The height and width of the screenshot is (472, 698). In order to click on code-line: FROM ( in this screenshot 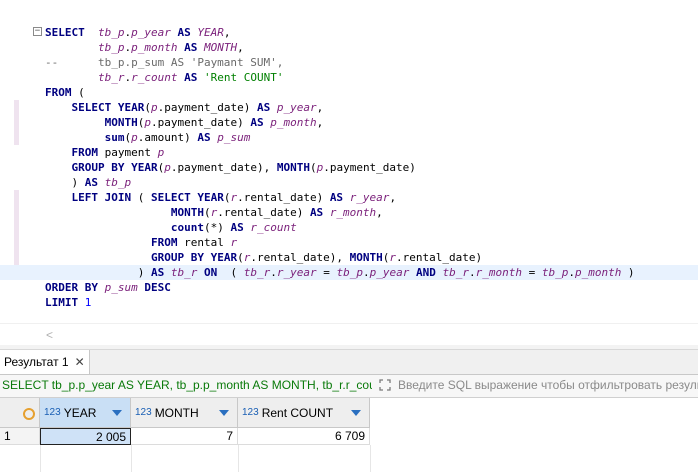, I will do `click(371, 92)`.